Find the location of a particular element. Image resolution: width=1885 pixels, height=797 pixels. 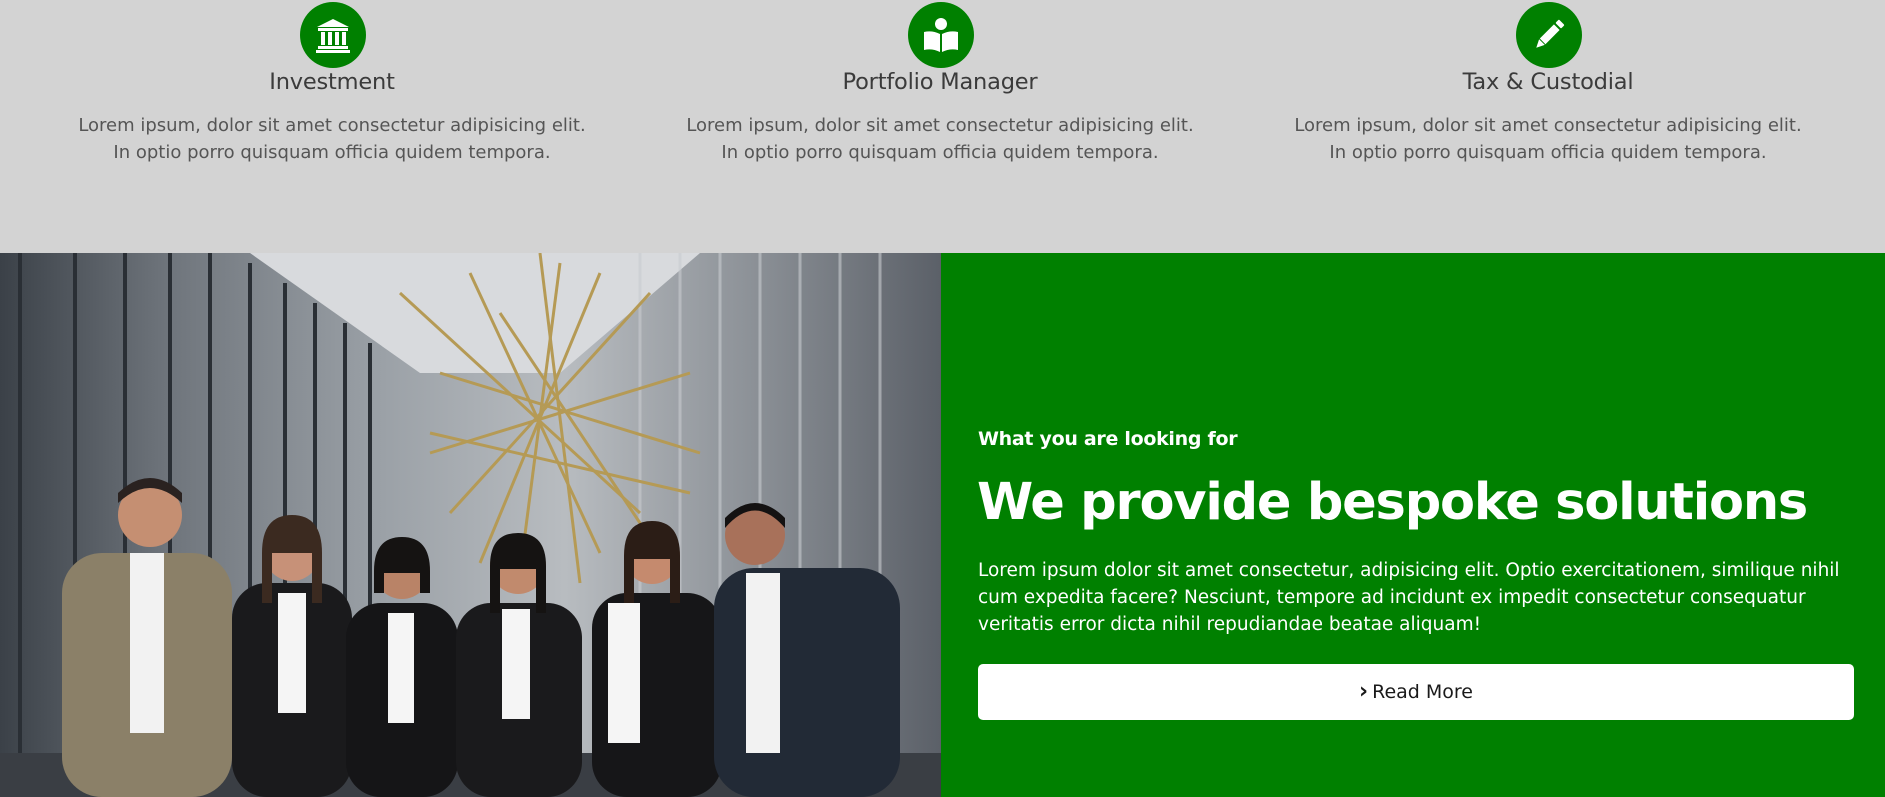

pencil-icon is located at coordinates (1549, 35).